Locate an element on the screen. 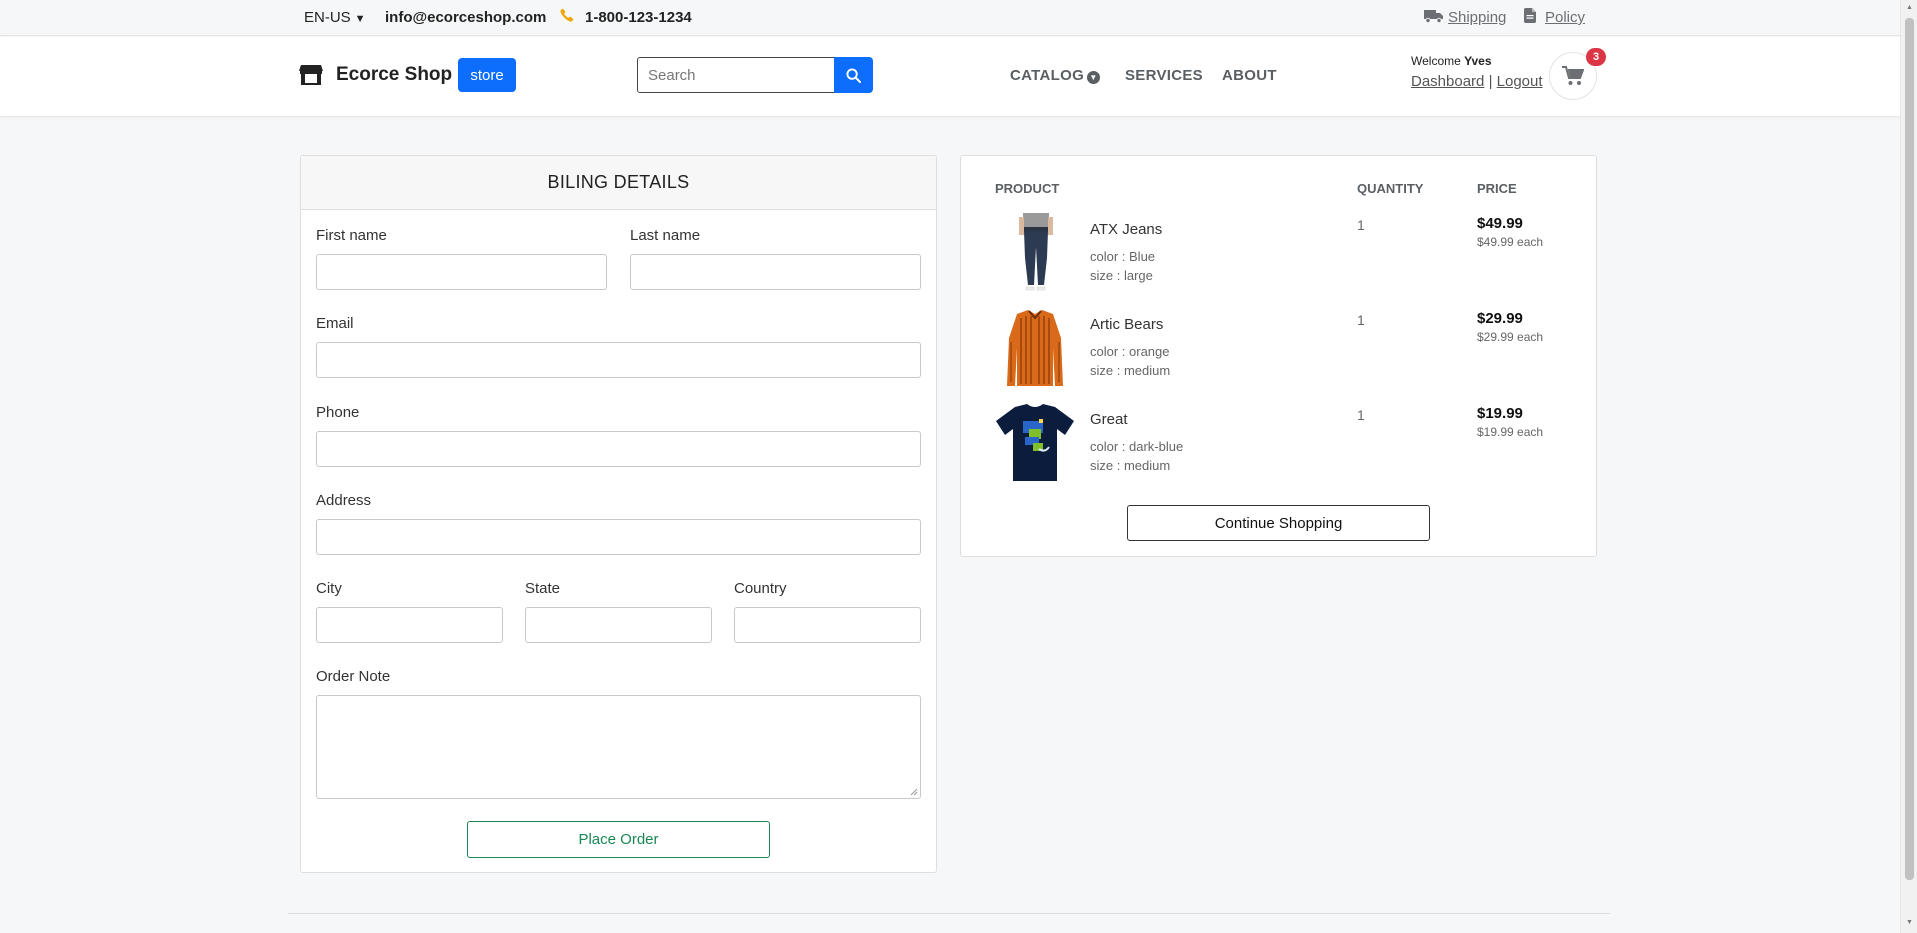 The height and width of the screenshot is (933, 1917). chevron-down-icon: ▼ is located at coordinates (360, 19).